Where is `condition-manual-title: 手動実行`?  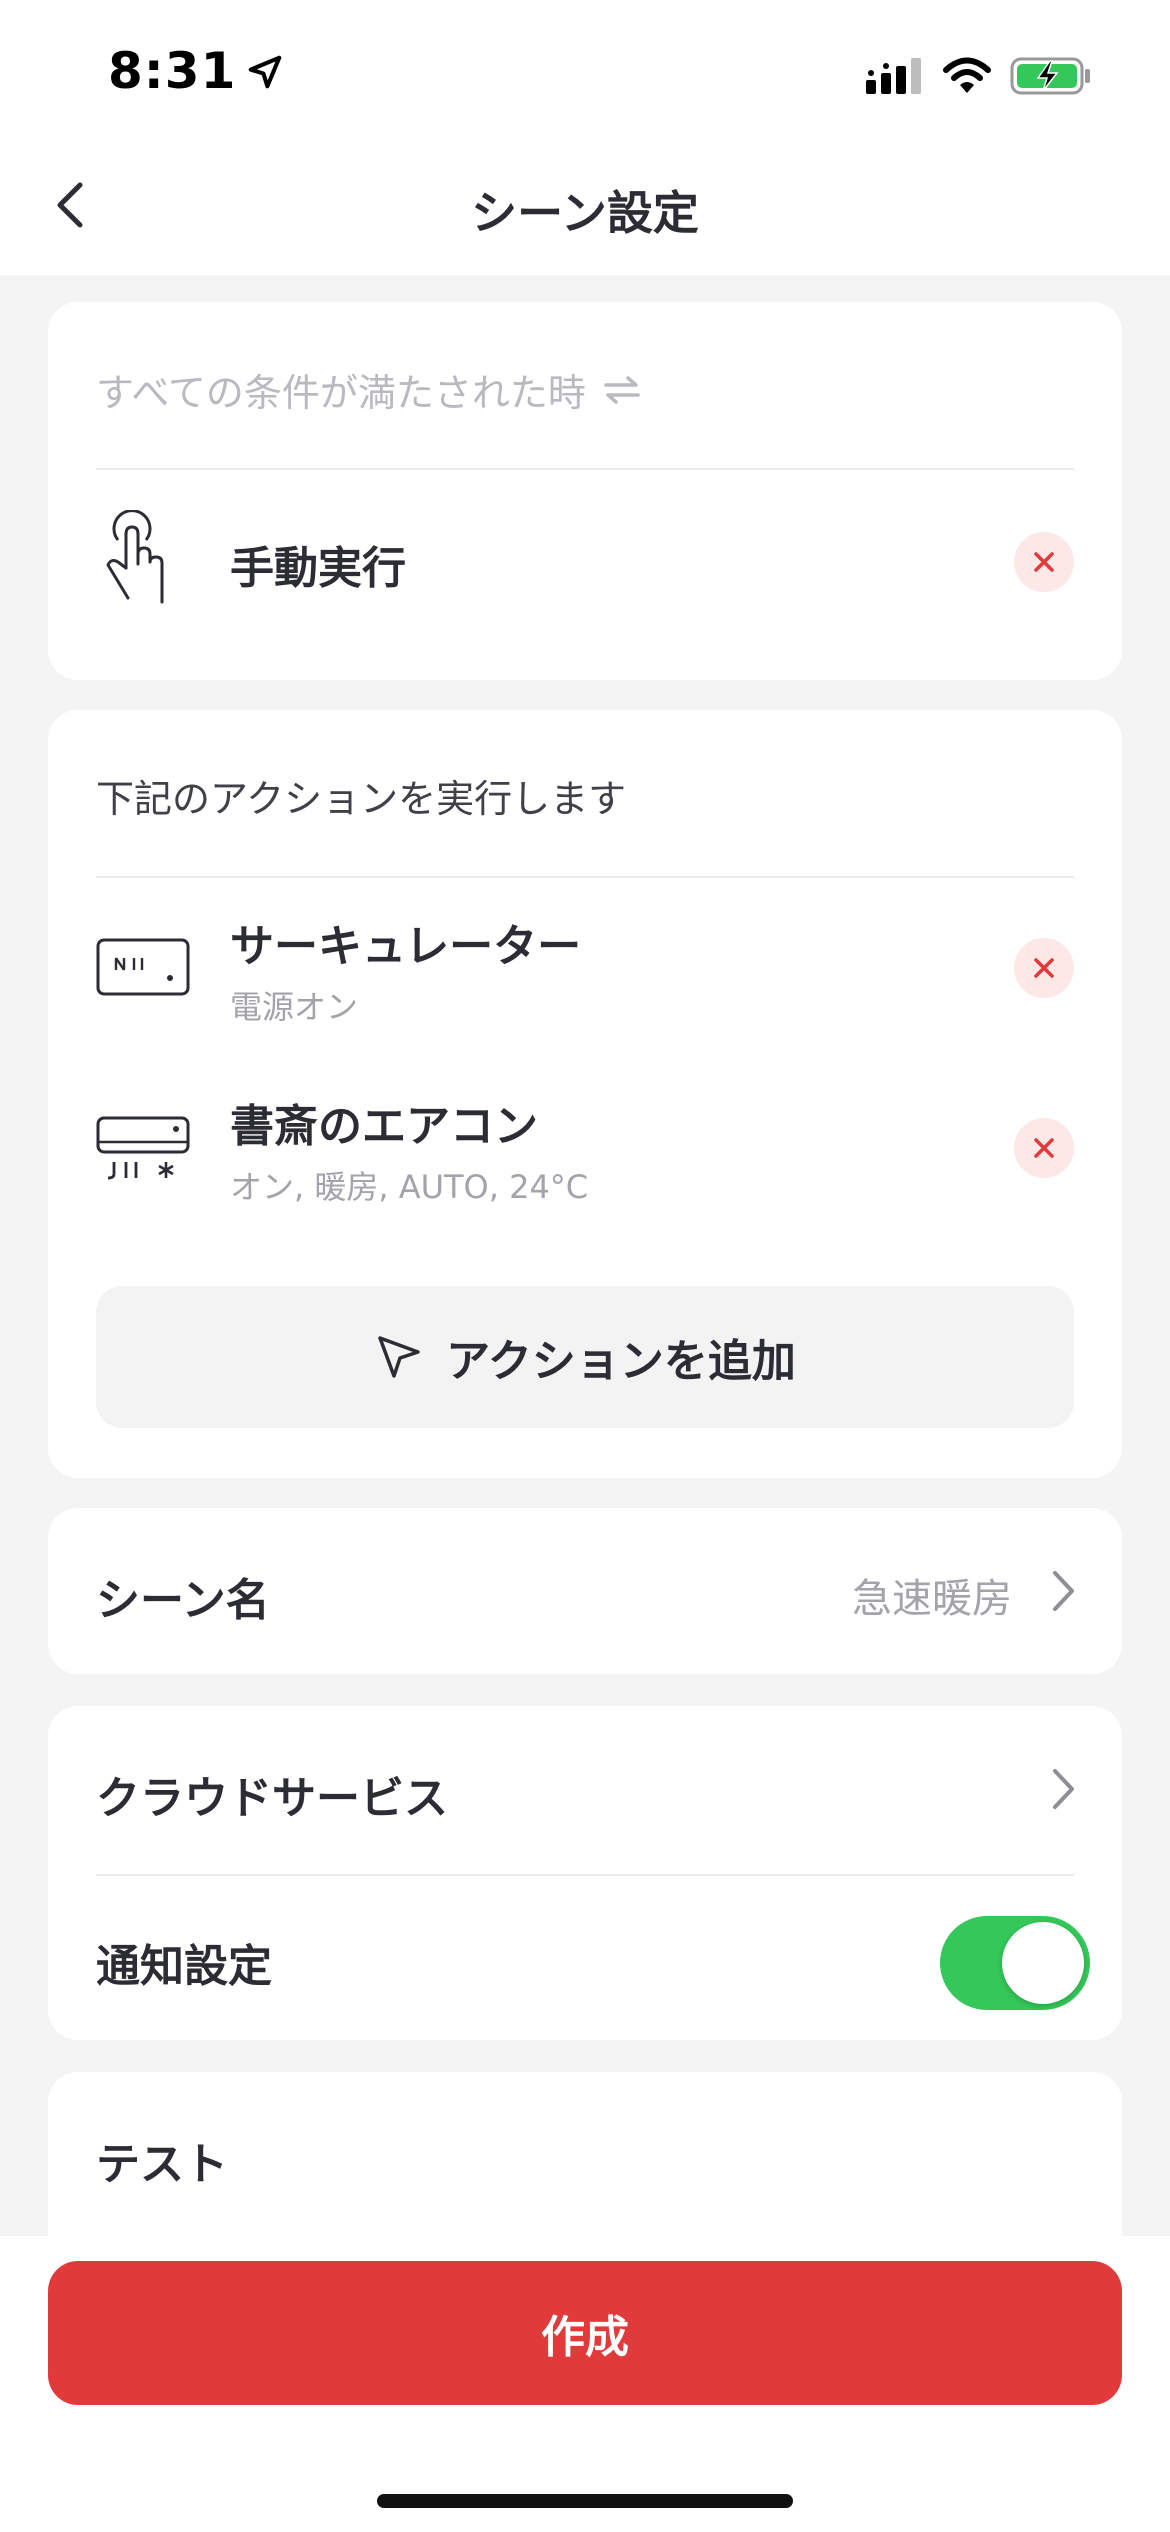
condition-manual-title: 手動実行 is located at coordinates (318, 568).